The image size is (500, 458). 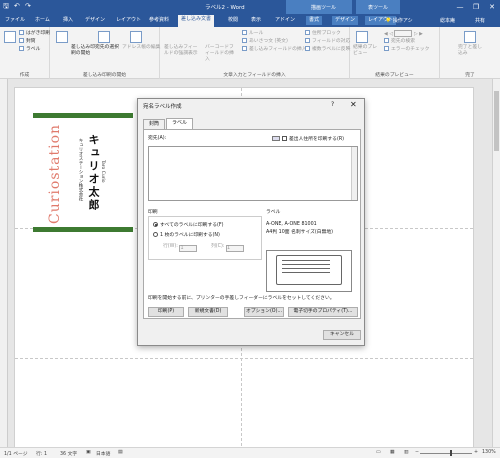 What do you see at coordinates (394, 75) in the screenshot?
I see `group-label-preview: 結果のプレビュー` at bounding box center [394, 75].